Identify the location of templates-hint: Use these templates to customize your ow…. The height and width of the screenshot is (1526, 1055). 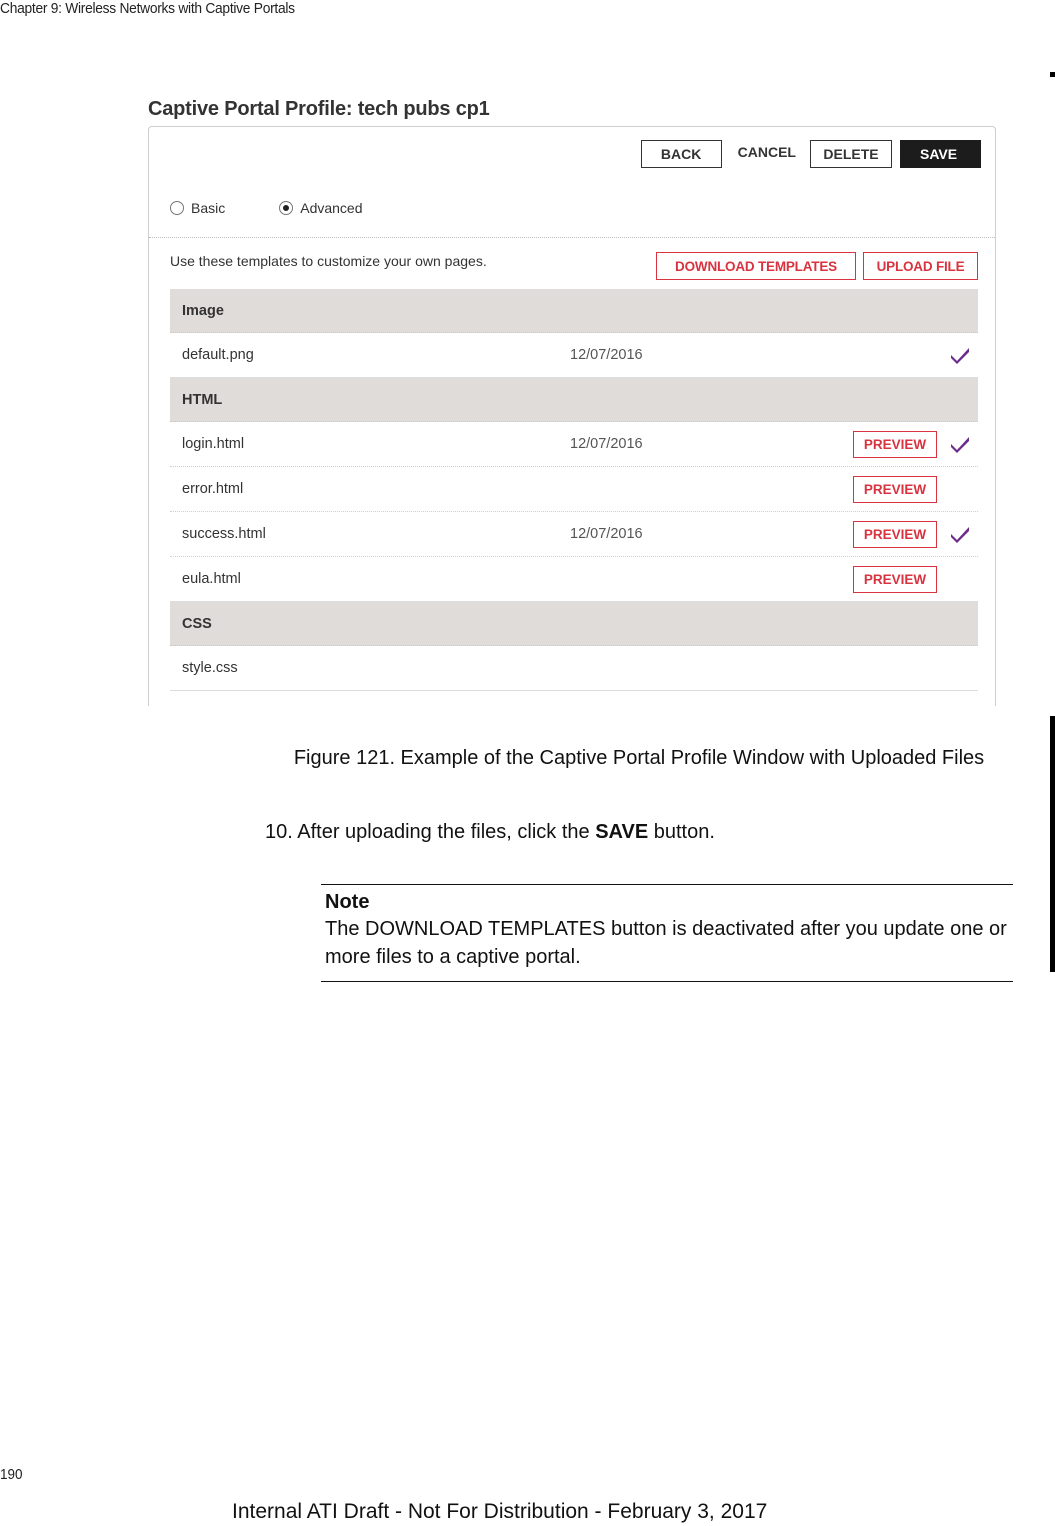
(328, 261).